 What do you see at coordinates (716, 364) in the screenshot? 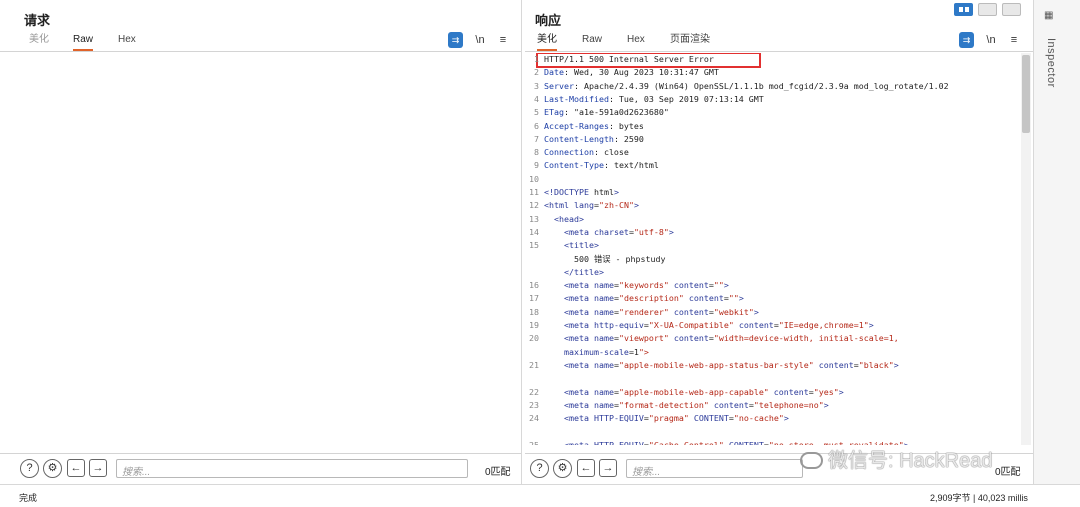
I see `html-attr-value: "apple-mobile-web-app-status-bar-style"` at bounding box center [716, 364].